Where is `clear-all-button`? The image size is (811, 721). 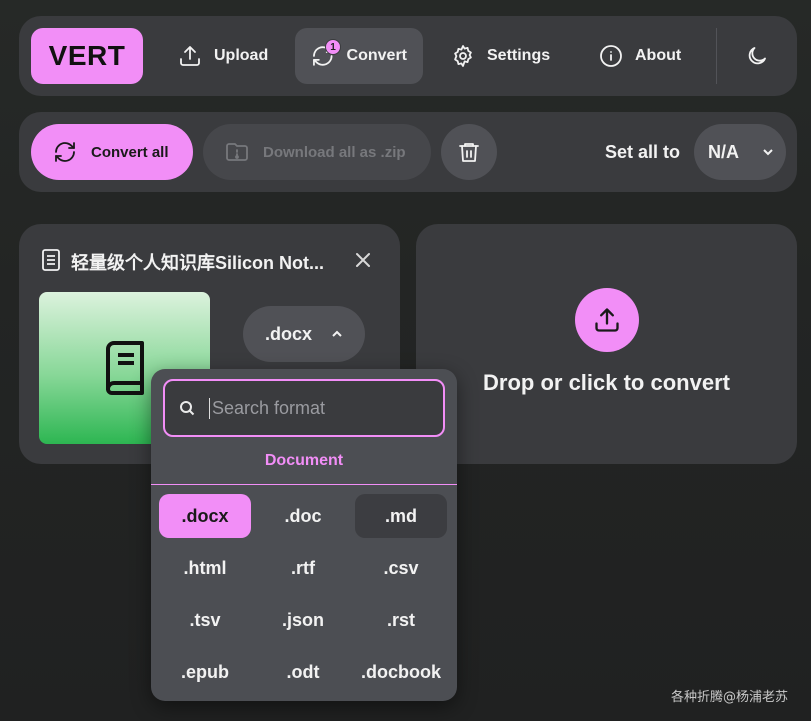 clear-all-button is located at coordinates (469, 152).